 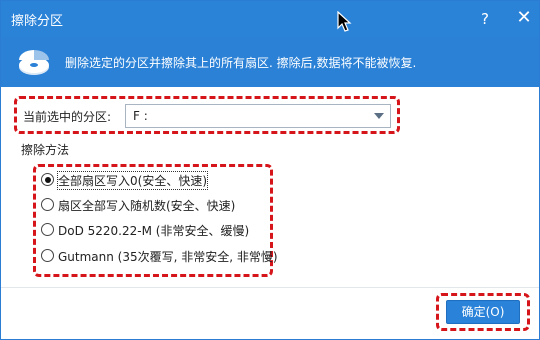 I want to click on wipe-option-label: DoD 5220.22-M (非常安全、缓慢), so click(x=154, y=231).